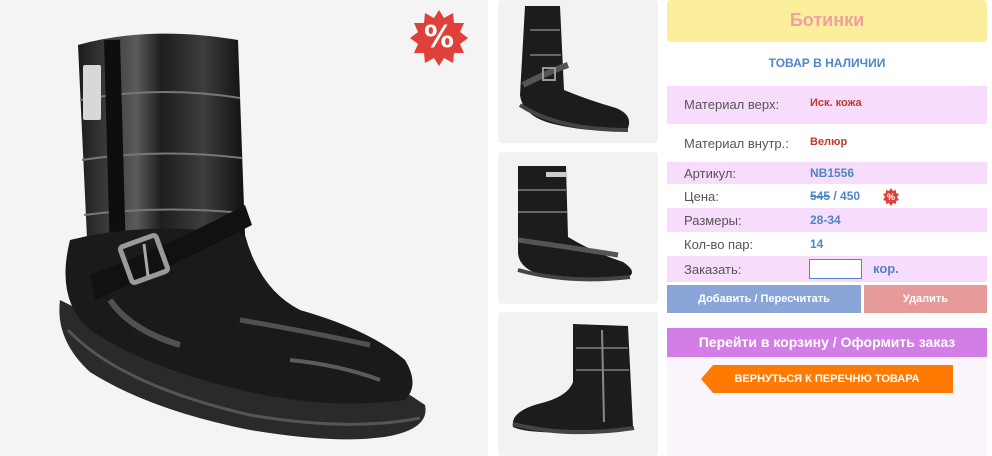 The height and width of the screenshot is (456, 992). What do you see at coordinates (817, 244) in the screenshot?
I see `spec-value: 14` at bounding box center [817, 244].